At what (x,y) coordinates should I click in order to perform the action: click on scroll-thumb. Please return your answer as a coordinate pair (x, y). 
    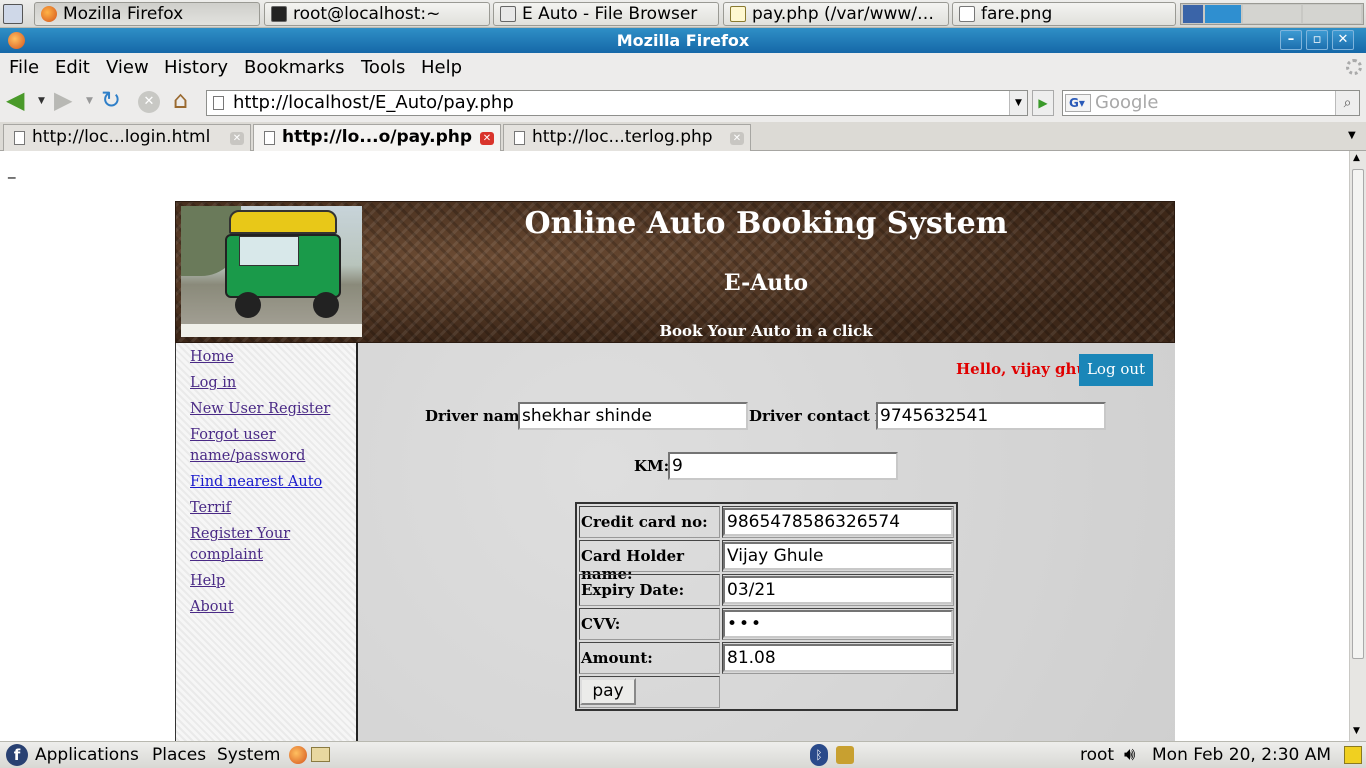
    Looking at the image, I should click on (1358, 414).